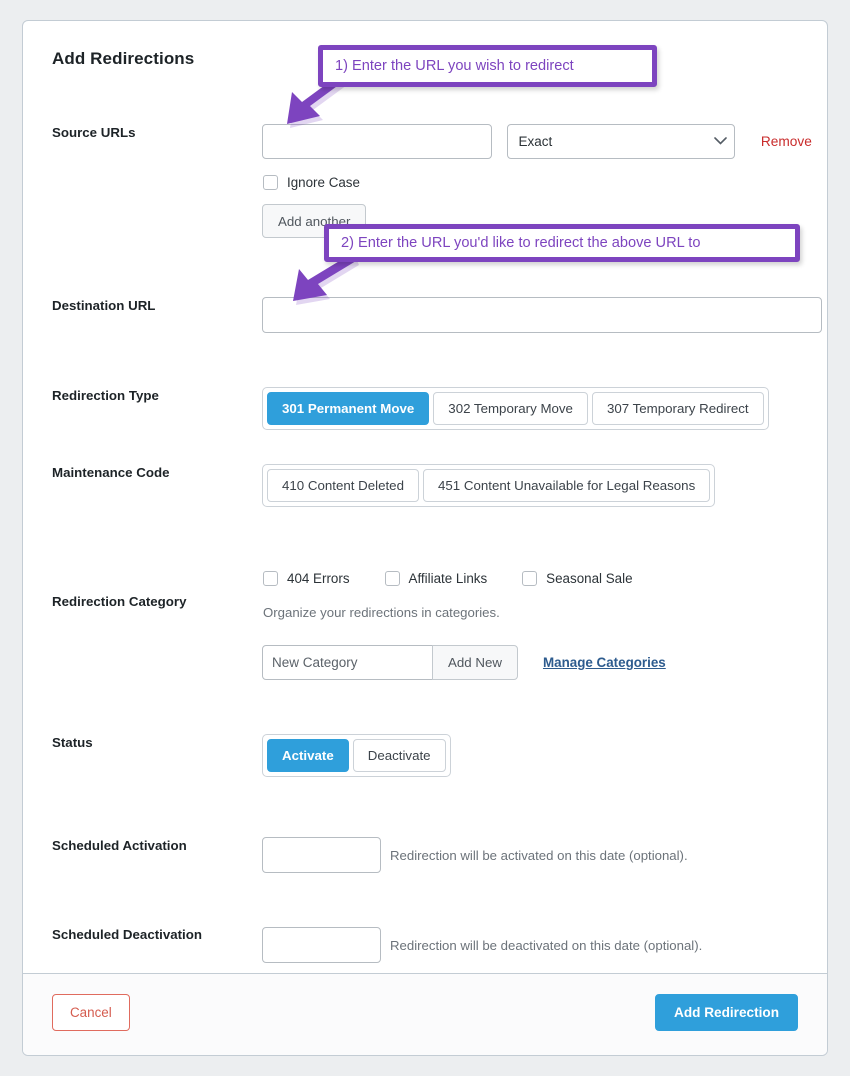 The image size is (850, 1076). What do you see at coordinates (347, 662) in the screenshot?
I see `new-category-input` at bounding box center [347, 662].